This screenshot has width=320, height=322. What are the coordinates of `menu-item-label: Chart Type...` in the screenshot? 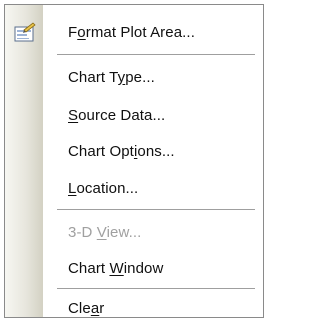 It's located at (111, 77).